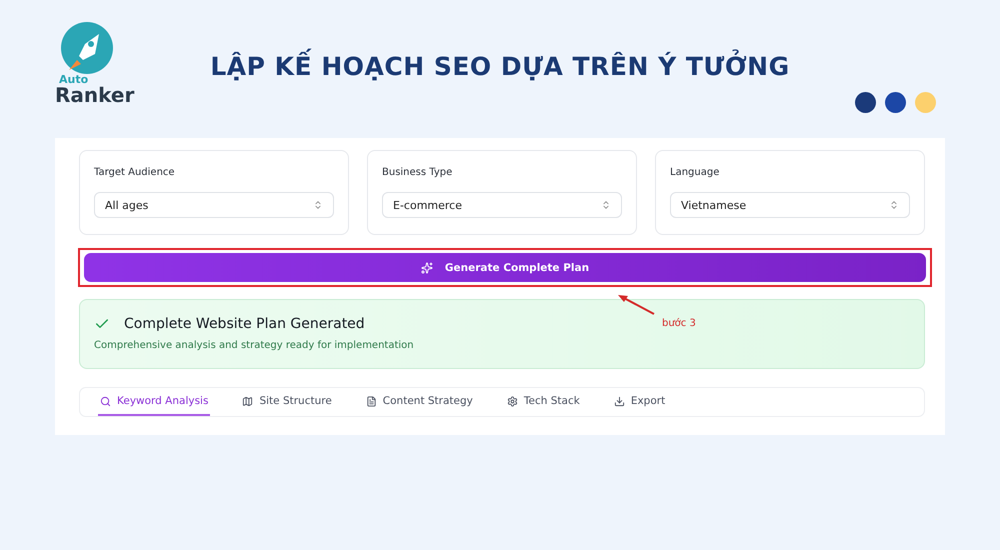  I want to click on document-icon, so click(371, 401).